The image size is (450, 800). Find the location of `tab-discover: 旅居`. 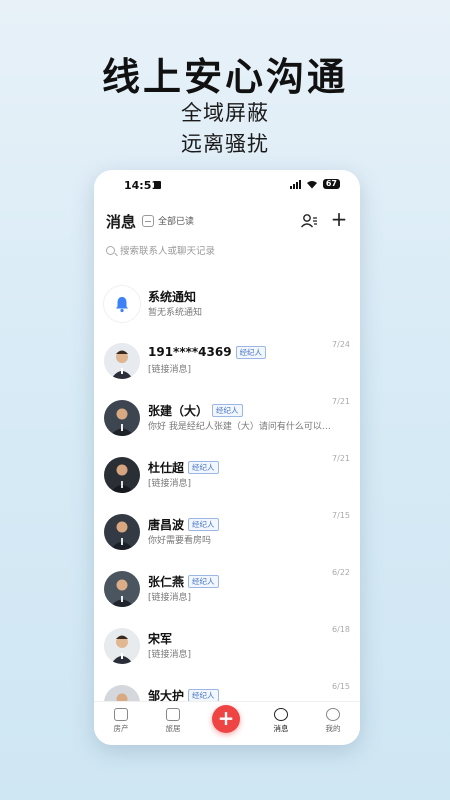

tab-discover: 旅居 is located at coordinates (173, 721).